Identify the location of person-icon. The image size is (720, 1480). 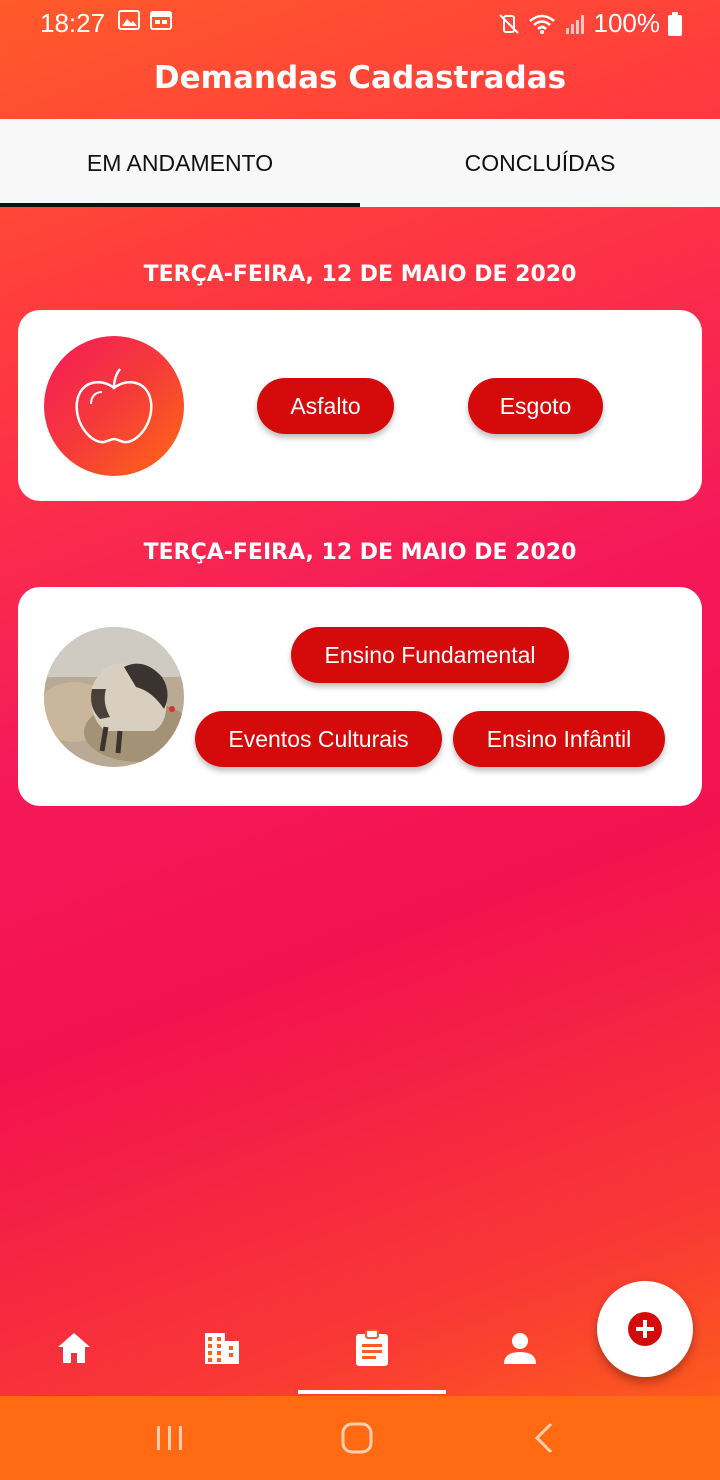
(520, 1348).